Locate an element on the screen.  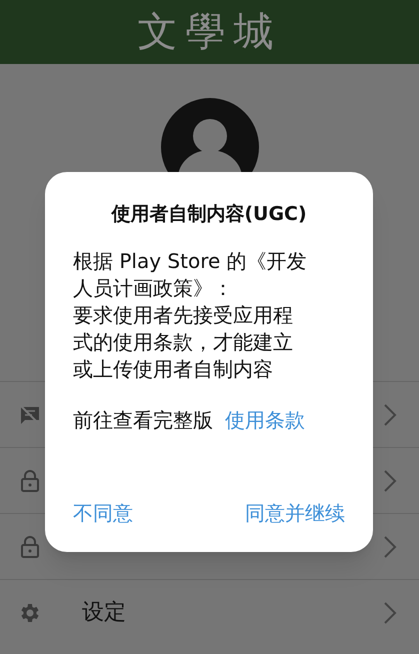
dialog-text-line: 要求使用者先接受应用程 is located at coordinates (183, 315).